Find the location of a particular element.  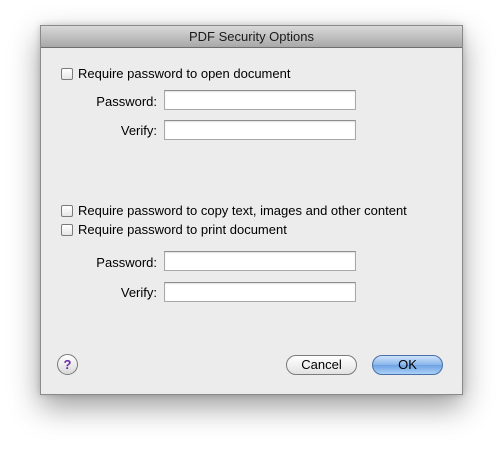

permissions-password-field is located at coordinates (260, 261).